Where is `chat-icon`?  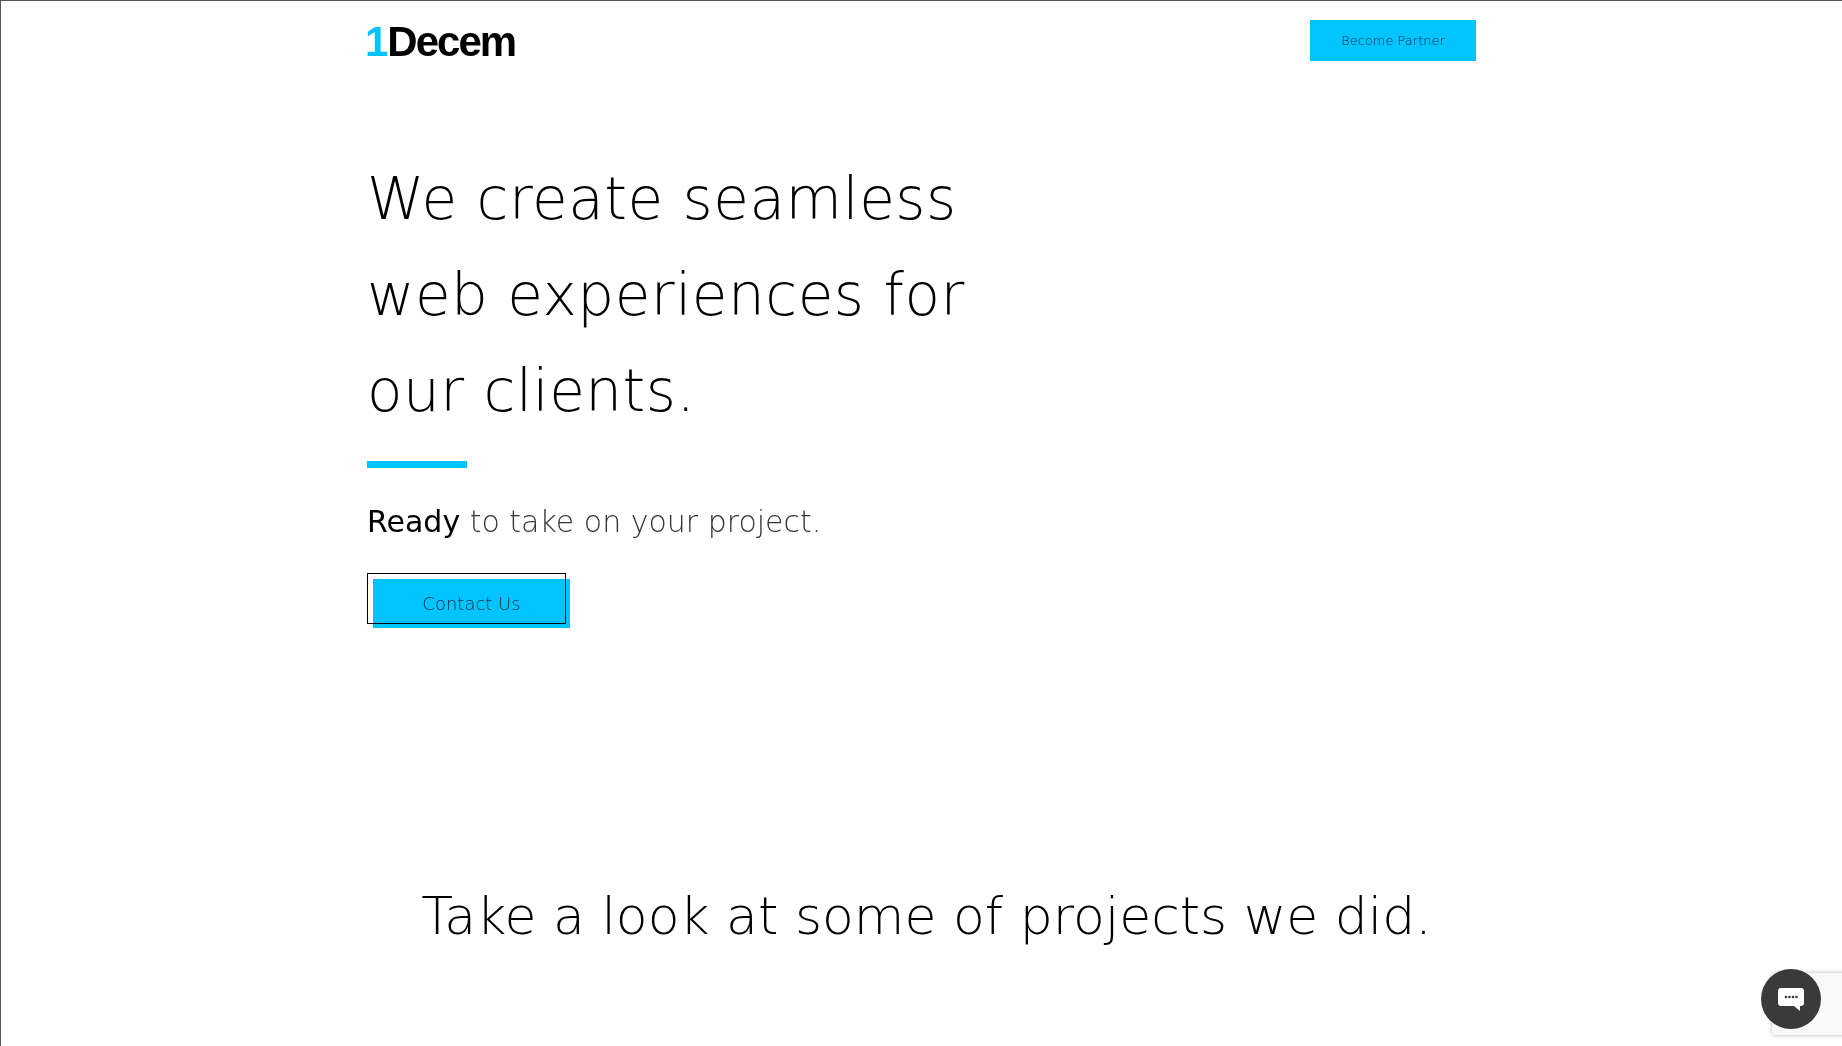
chat-icon is located at coordinates (1791, 999).